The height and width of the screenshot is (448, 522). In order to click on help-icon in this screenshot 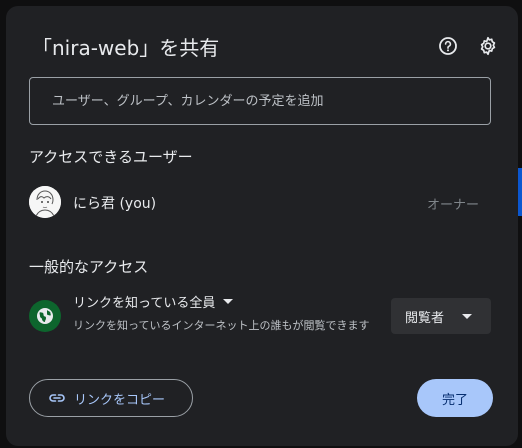, I will do `click(448, 46)`.